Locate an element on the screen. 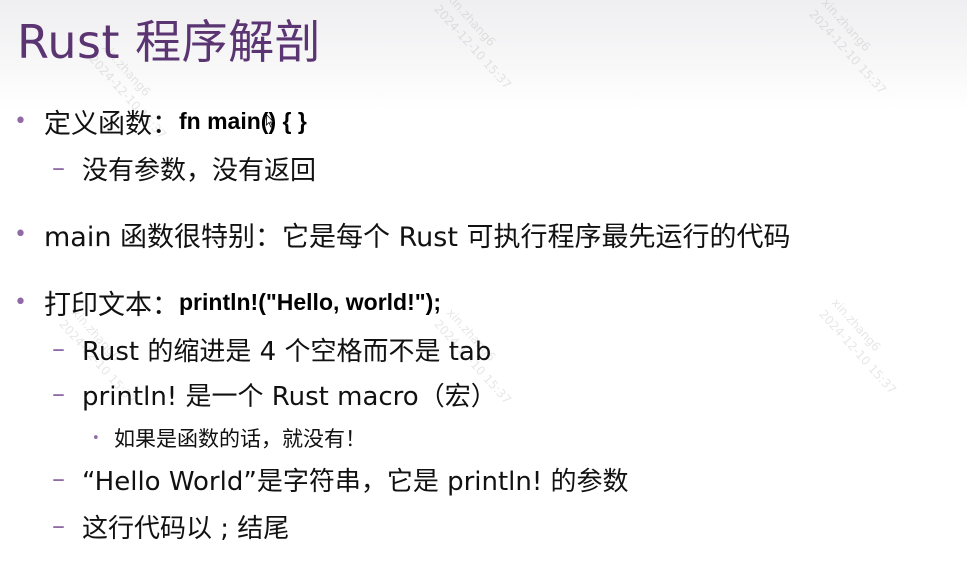 This screenshot has height=564, width=967. mouse-cursor-icon is located at coordinates (270, 121).